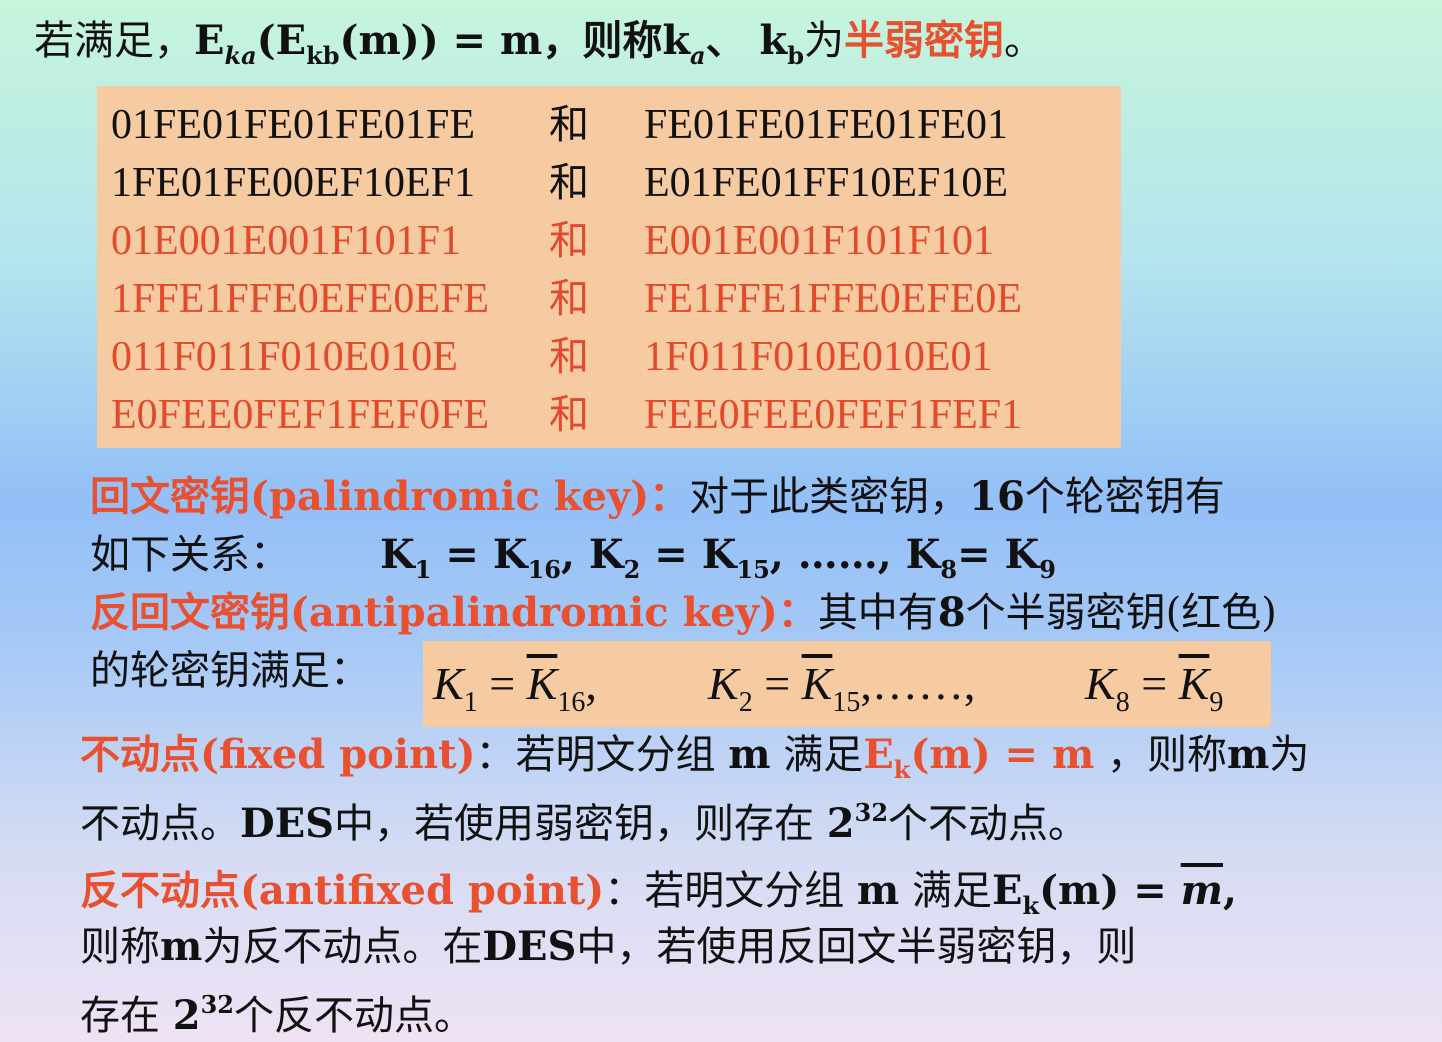 This screenshot has width=1442, height=1042. Describe the element at coordinates (584, 822) in the screenshot. I see `fixed-point-line-2: 不动点。DES中，若使用弱密钥，则存在 232个不动点。` at that location.